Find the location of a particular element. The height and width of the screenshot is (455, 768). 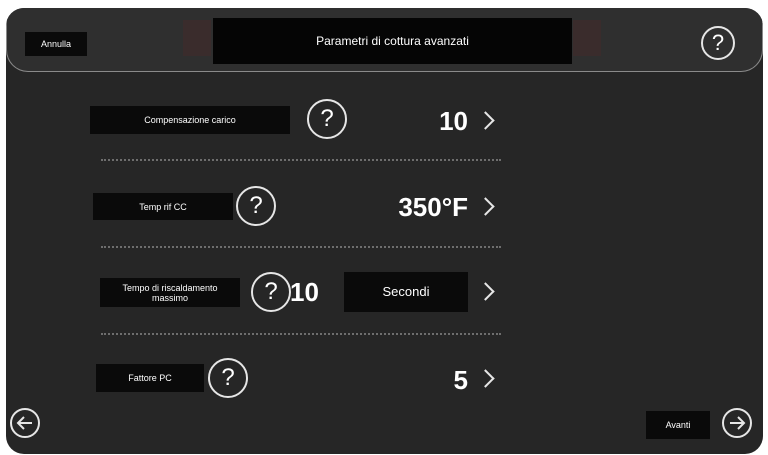

value-compensazione-carico: 10 is located at coordinates (453, 121).